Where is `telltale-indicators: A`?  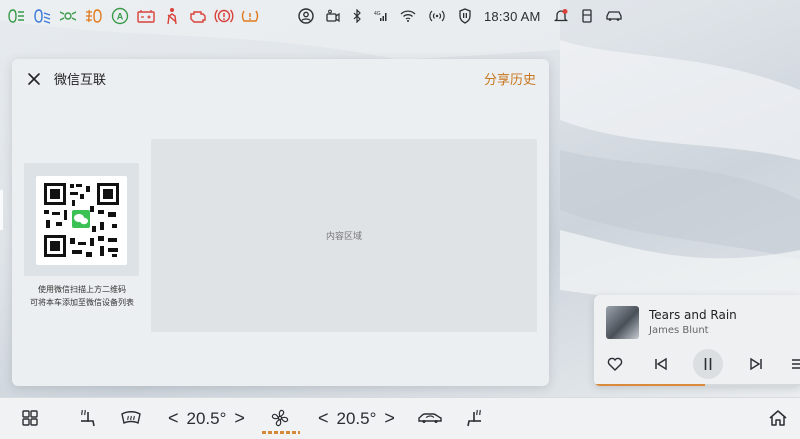
telltale-indicators: A is located at coordinates (133, 16).